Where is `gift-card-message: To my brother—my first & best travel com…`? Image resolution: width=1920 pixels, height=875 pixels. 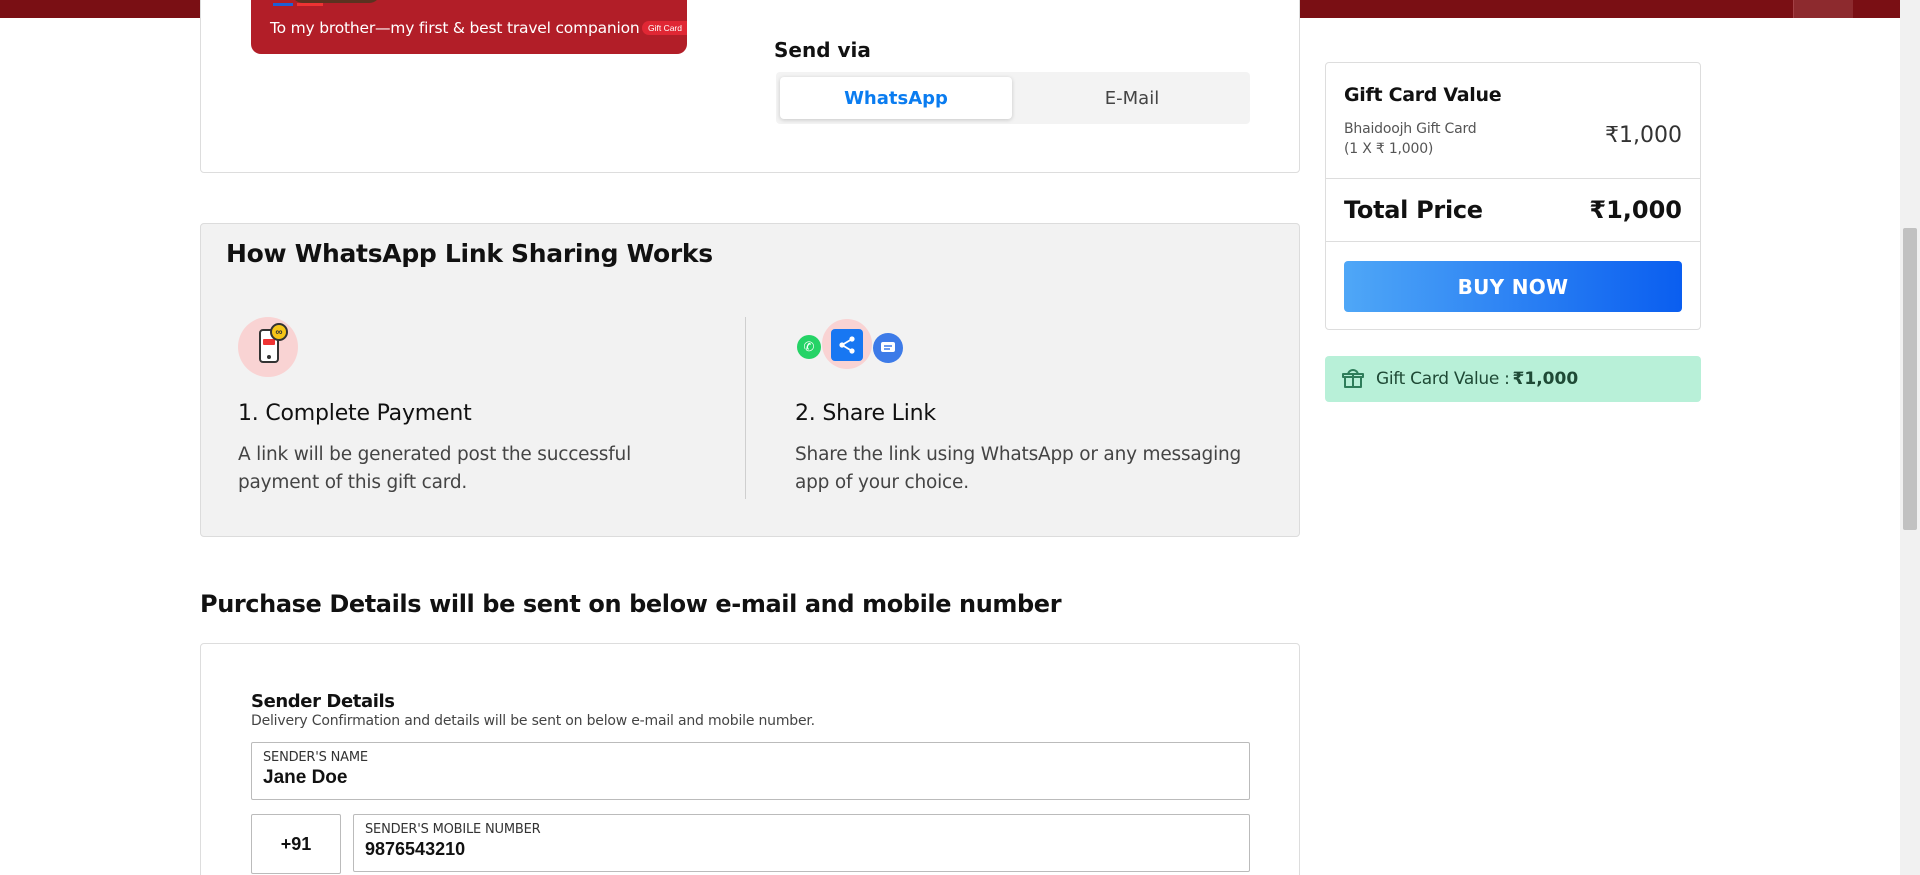 gift-card-message: To my brother—my first & best travel com… is located at coordinates (455, 28).